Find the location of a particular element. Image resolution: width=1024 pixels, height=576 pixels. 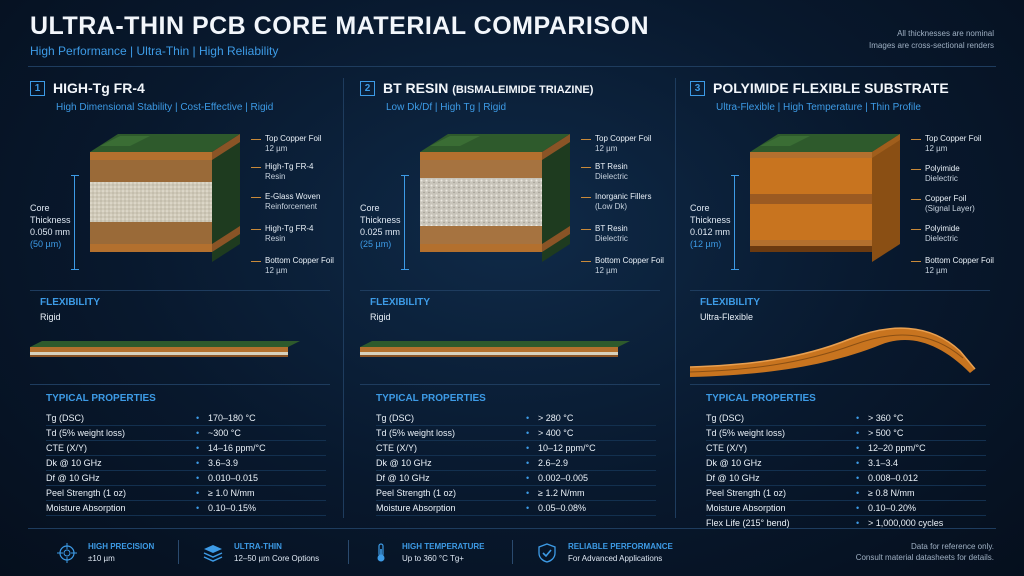

property-value: 3.1–3.4 is located at coordinates (877, 463).